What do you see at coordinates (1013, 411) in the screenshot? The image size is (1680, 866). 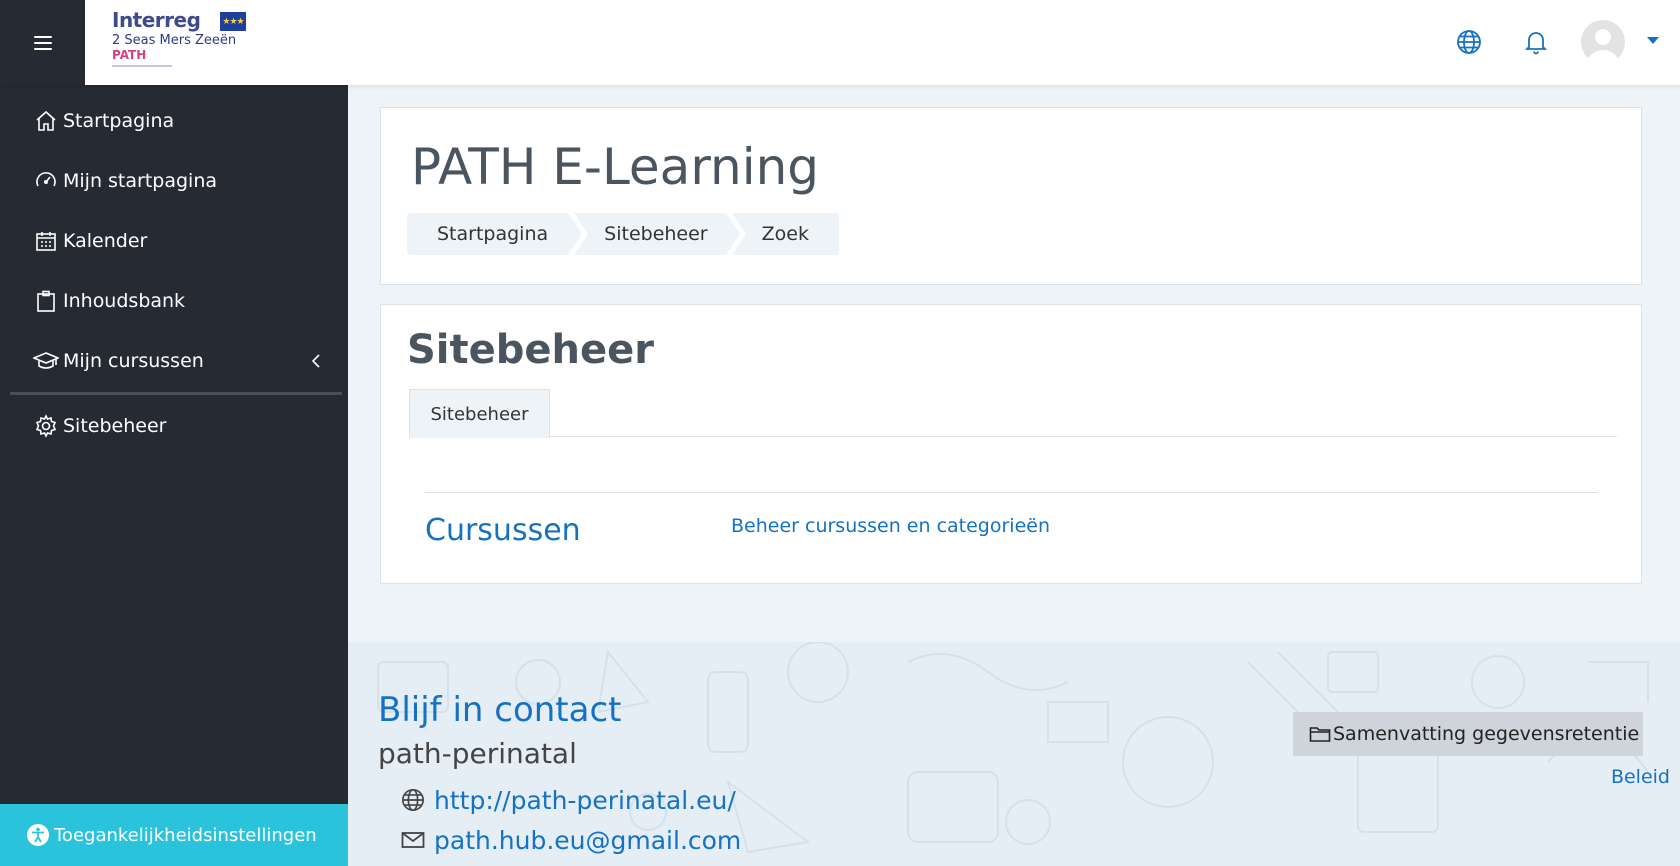 I see `tab-bar: Sitebeheer` at bounding box center [1013, 411].